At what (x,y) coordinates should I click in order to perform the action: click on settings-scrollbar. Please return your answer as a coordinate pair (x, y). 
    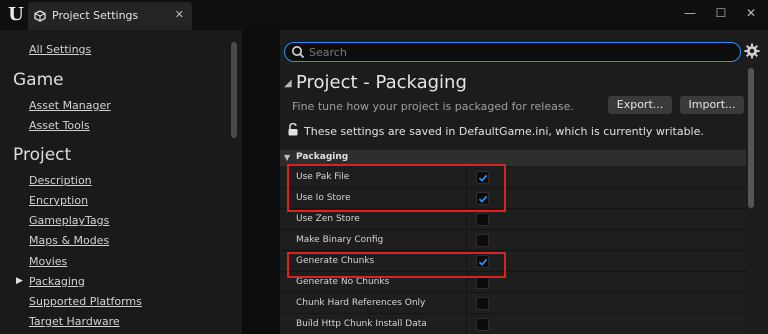
    Looking at the image, I should click on (751, 138).